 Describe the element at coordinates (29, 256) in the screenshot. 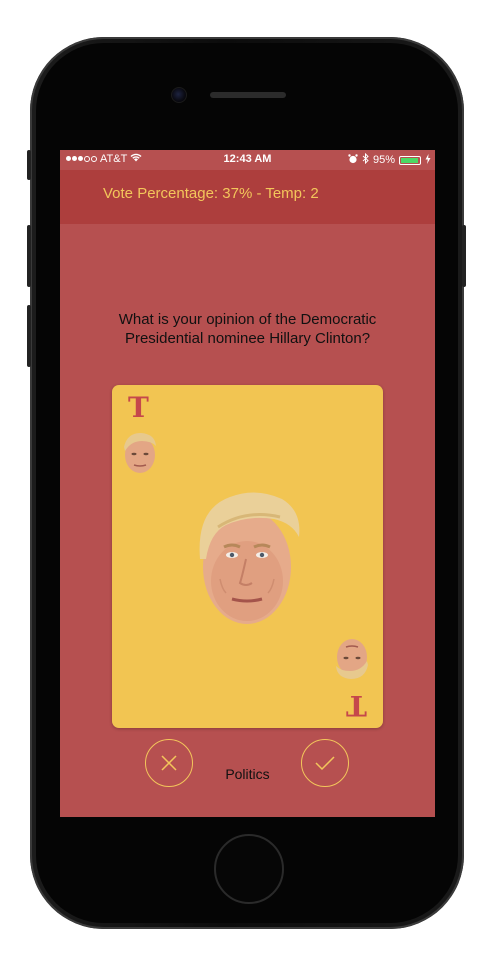

I see `volume-up-button` at that location.